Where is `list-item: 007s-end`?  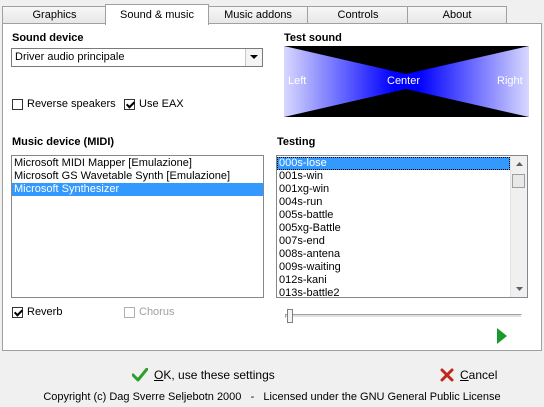 list-item: 007s-end is located at coordinates (393, 241).